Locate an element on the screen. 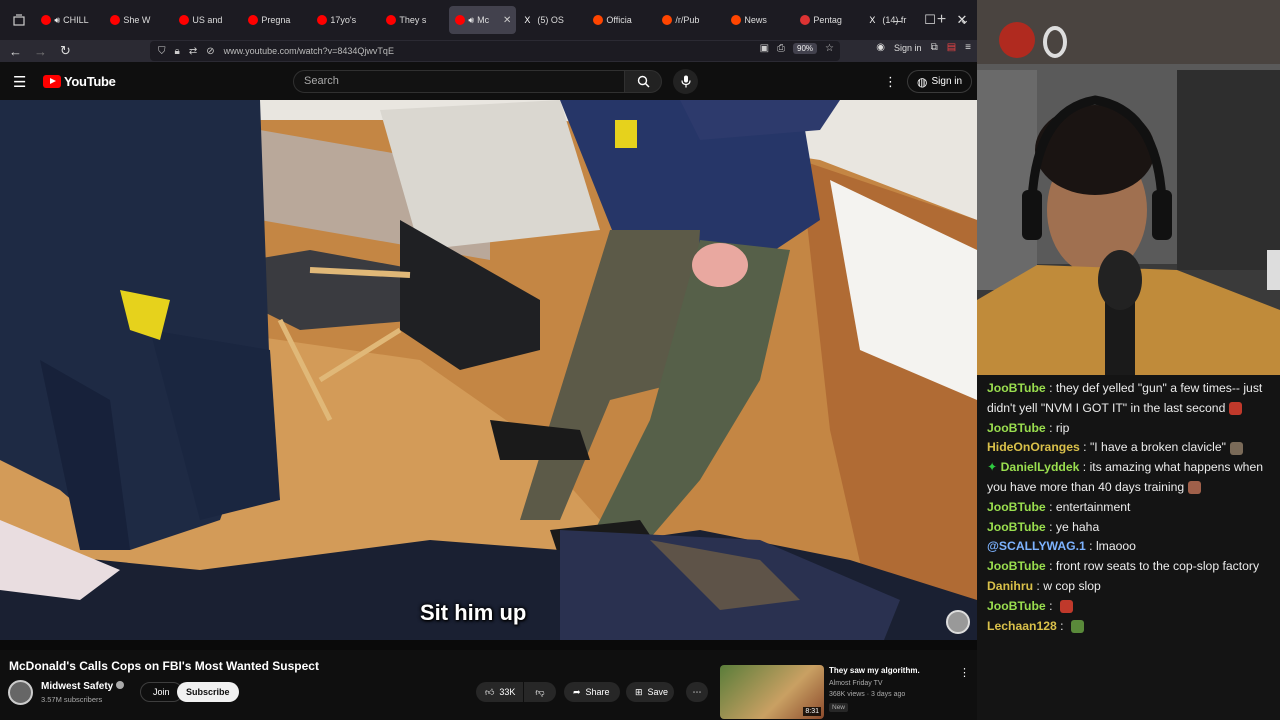  dislike-button: 👎︎ is located at coordinates (540, 692).